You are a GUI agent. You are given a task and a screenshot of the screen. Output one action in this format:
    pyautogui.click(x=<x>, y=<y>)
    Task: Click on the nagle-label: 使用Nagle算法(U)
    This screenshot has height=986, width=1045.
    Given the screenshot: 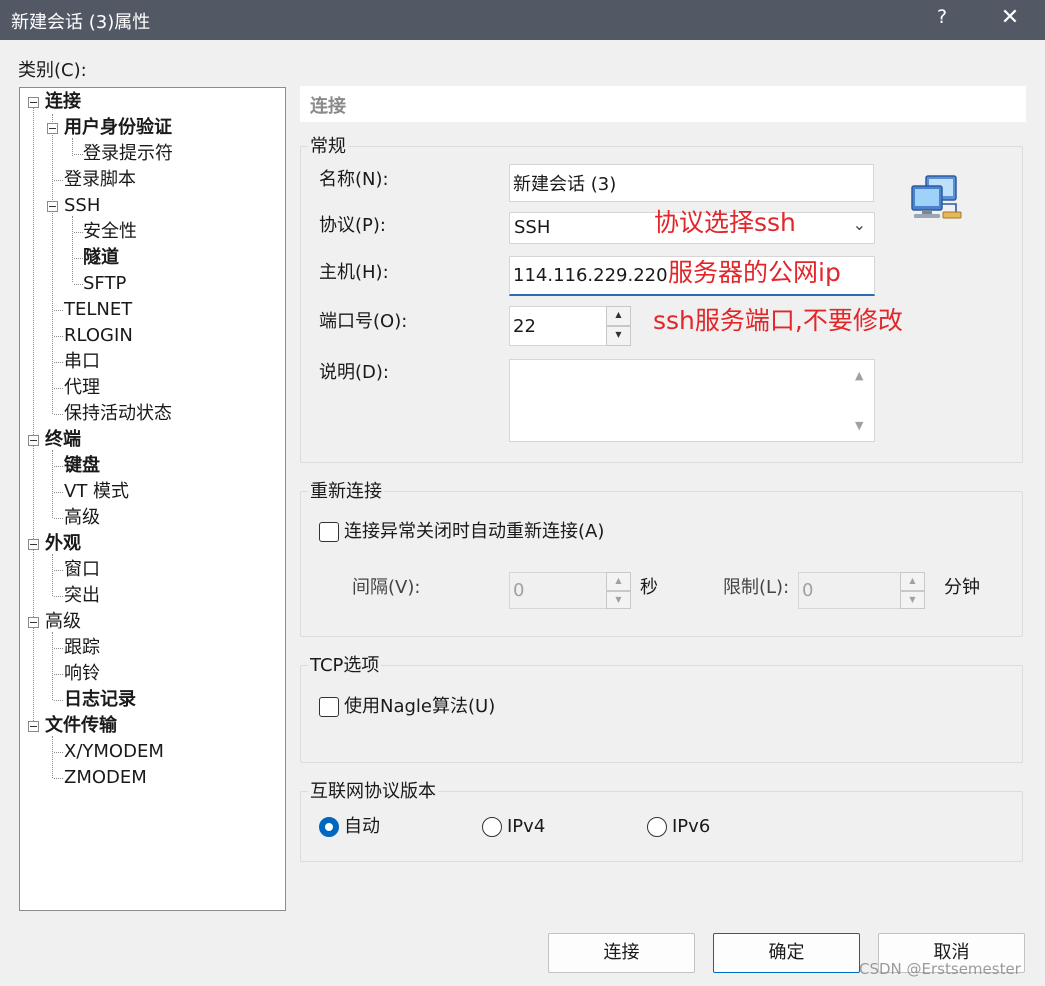 What is the action you would take?
    pyautogui.click(x=419, y=707)
    